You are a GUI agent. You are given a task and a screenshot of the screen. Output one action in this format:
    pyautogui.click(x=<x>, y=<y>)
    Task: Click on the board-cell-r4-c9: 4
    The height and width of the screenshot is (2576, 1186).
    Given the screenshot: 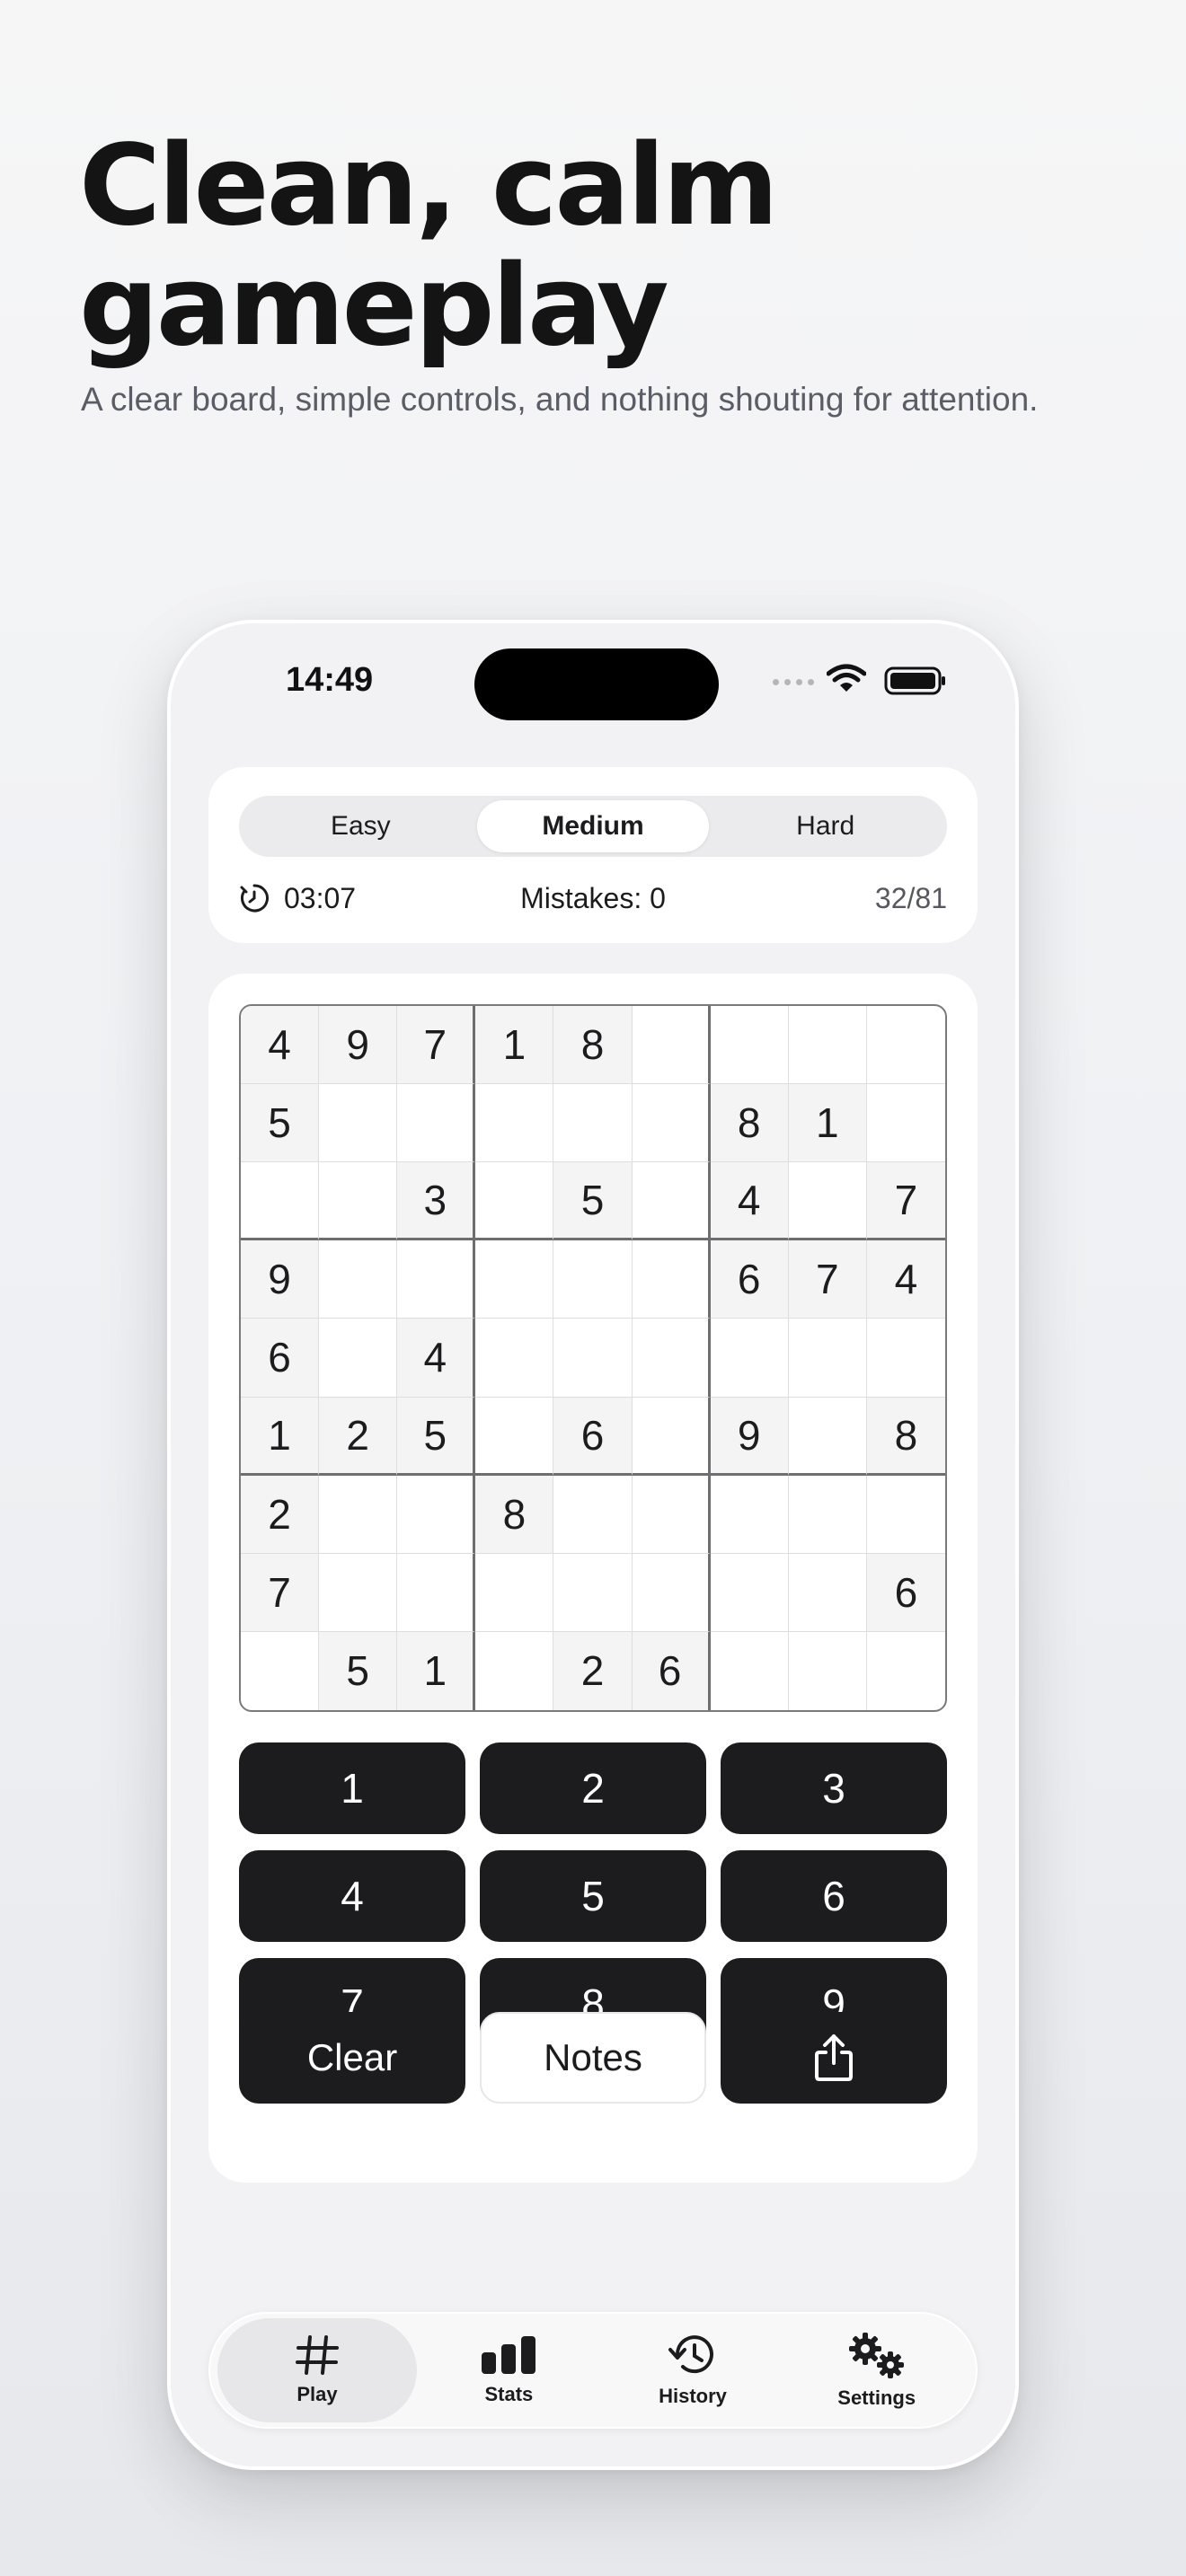 What is the action you would take?
    pyautogui.click(x=905, y=1279)
    